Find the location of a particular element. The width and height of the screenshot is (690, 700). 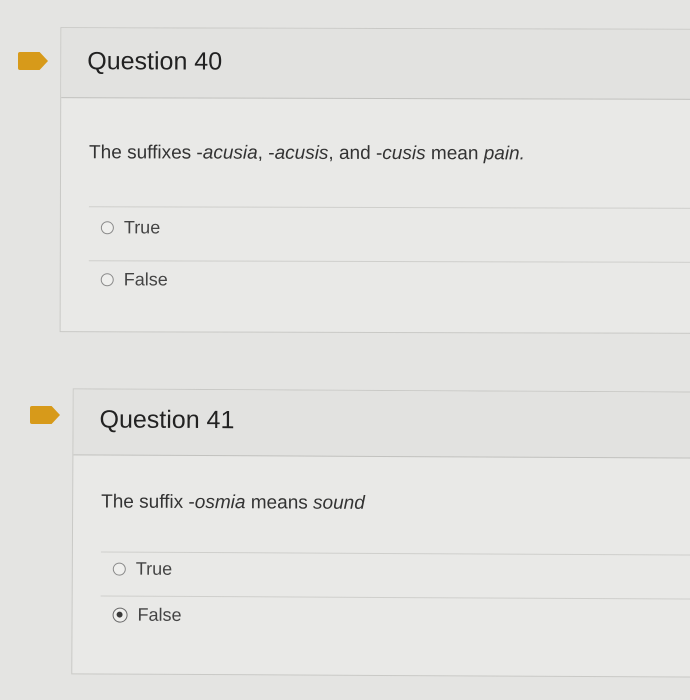

question-term: sound is located at coordinates (339, 503).